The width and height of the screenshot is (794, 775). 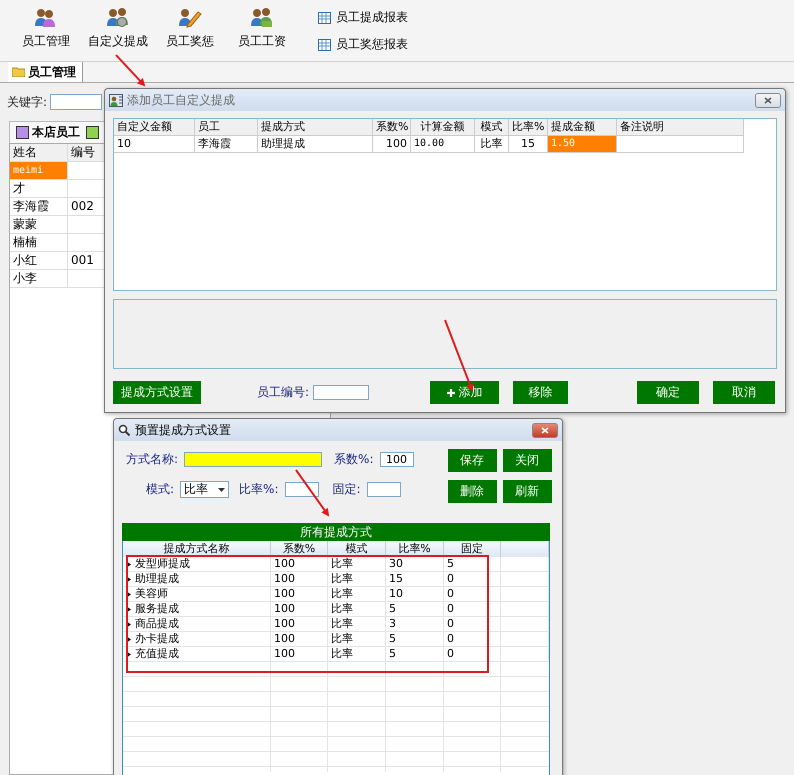 I want to click on fixed-field, so click(x=383, y=489).